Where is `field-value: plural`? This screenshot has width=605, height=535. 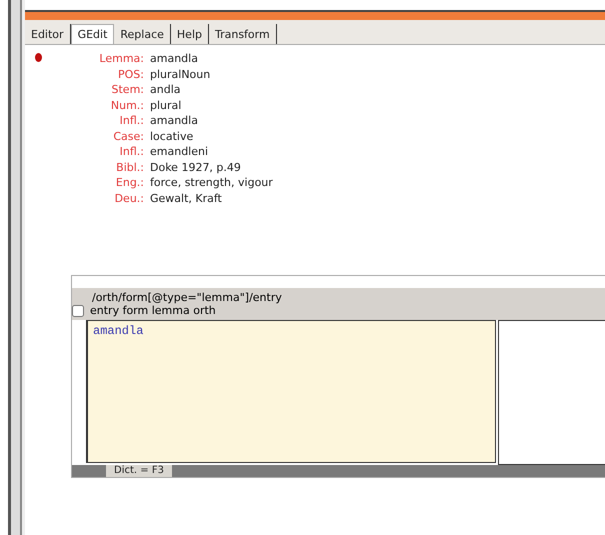 field-value: plural is located at coordinates (166, 105).